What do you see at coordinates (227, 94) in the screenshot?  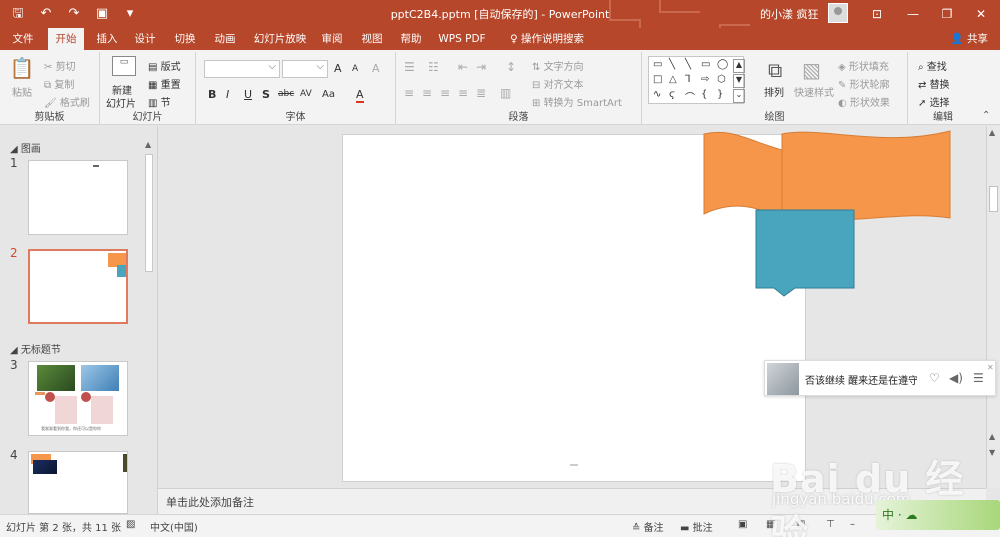 I see `italic-button: I` at bounding box center [227, 94].